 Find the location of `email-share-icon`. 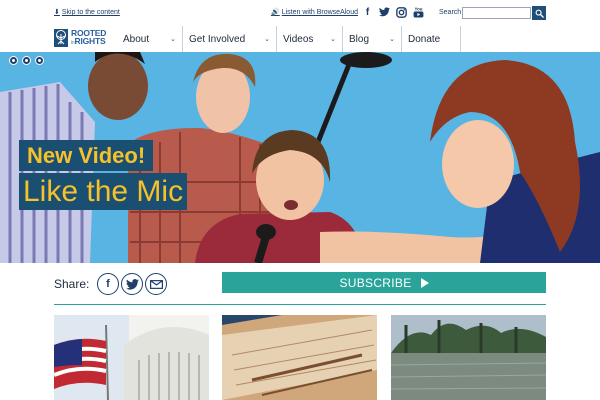

email-share-icon is located at coordinates (156, 284).